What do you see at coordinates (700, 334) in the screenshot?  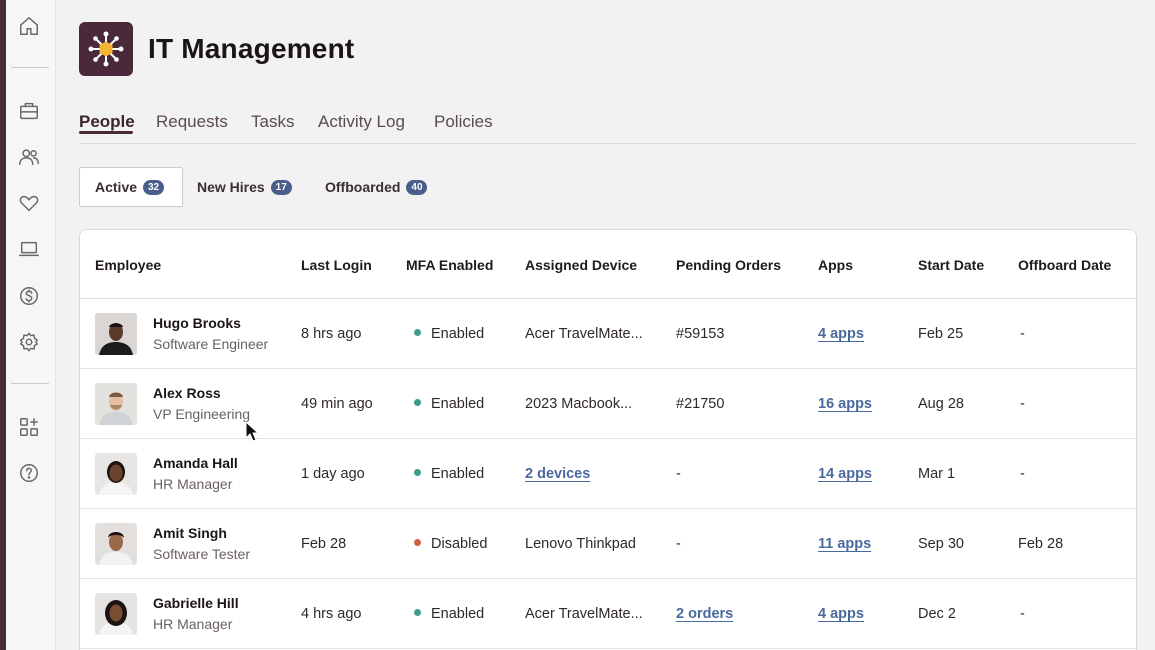 I see `pending-orders: #59153` at bounding box center [700, 334].